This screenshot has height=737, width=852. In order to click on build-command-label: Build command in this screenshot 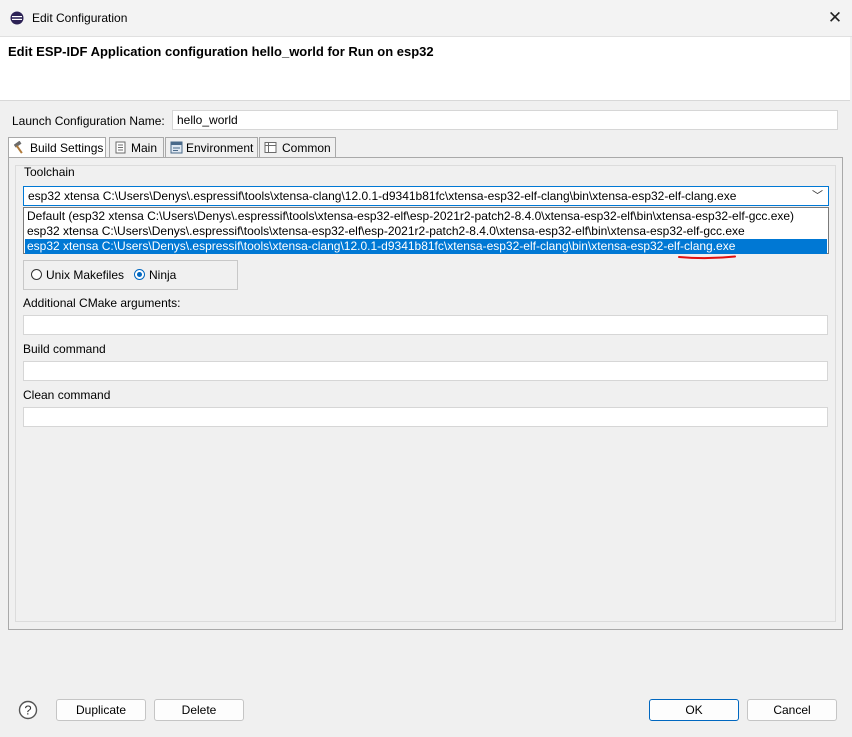, I will do `click(64, 349)`.